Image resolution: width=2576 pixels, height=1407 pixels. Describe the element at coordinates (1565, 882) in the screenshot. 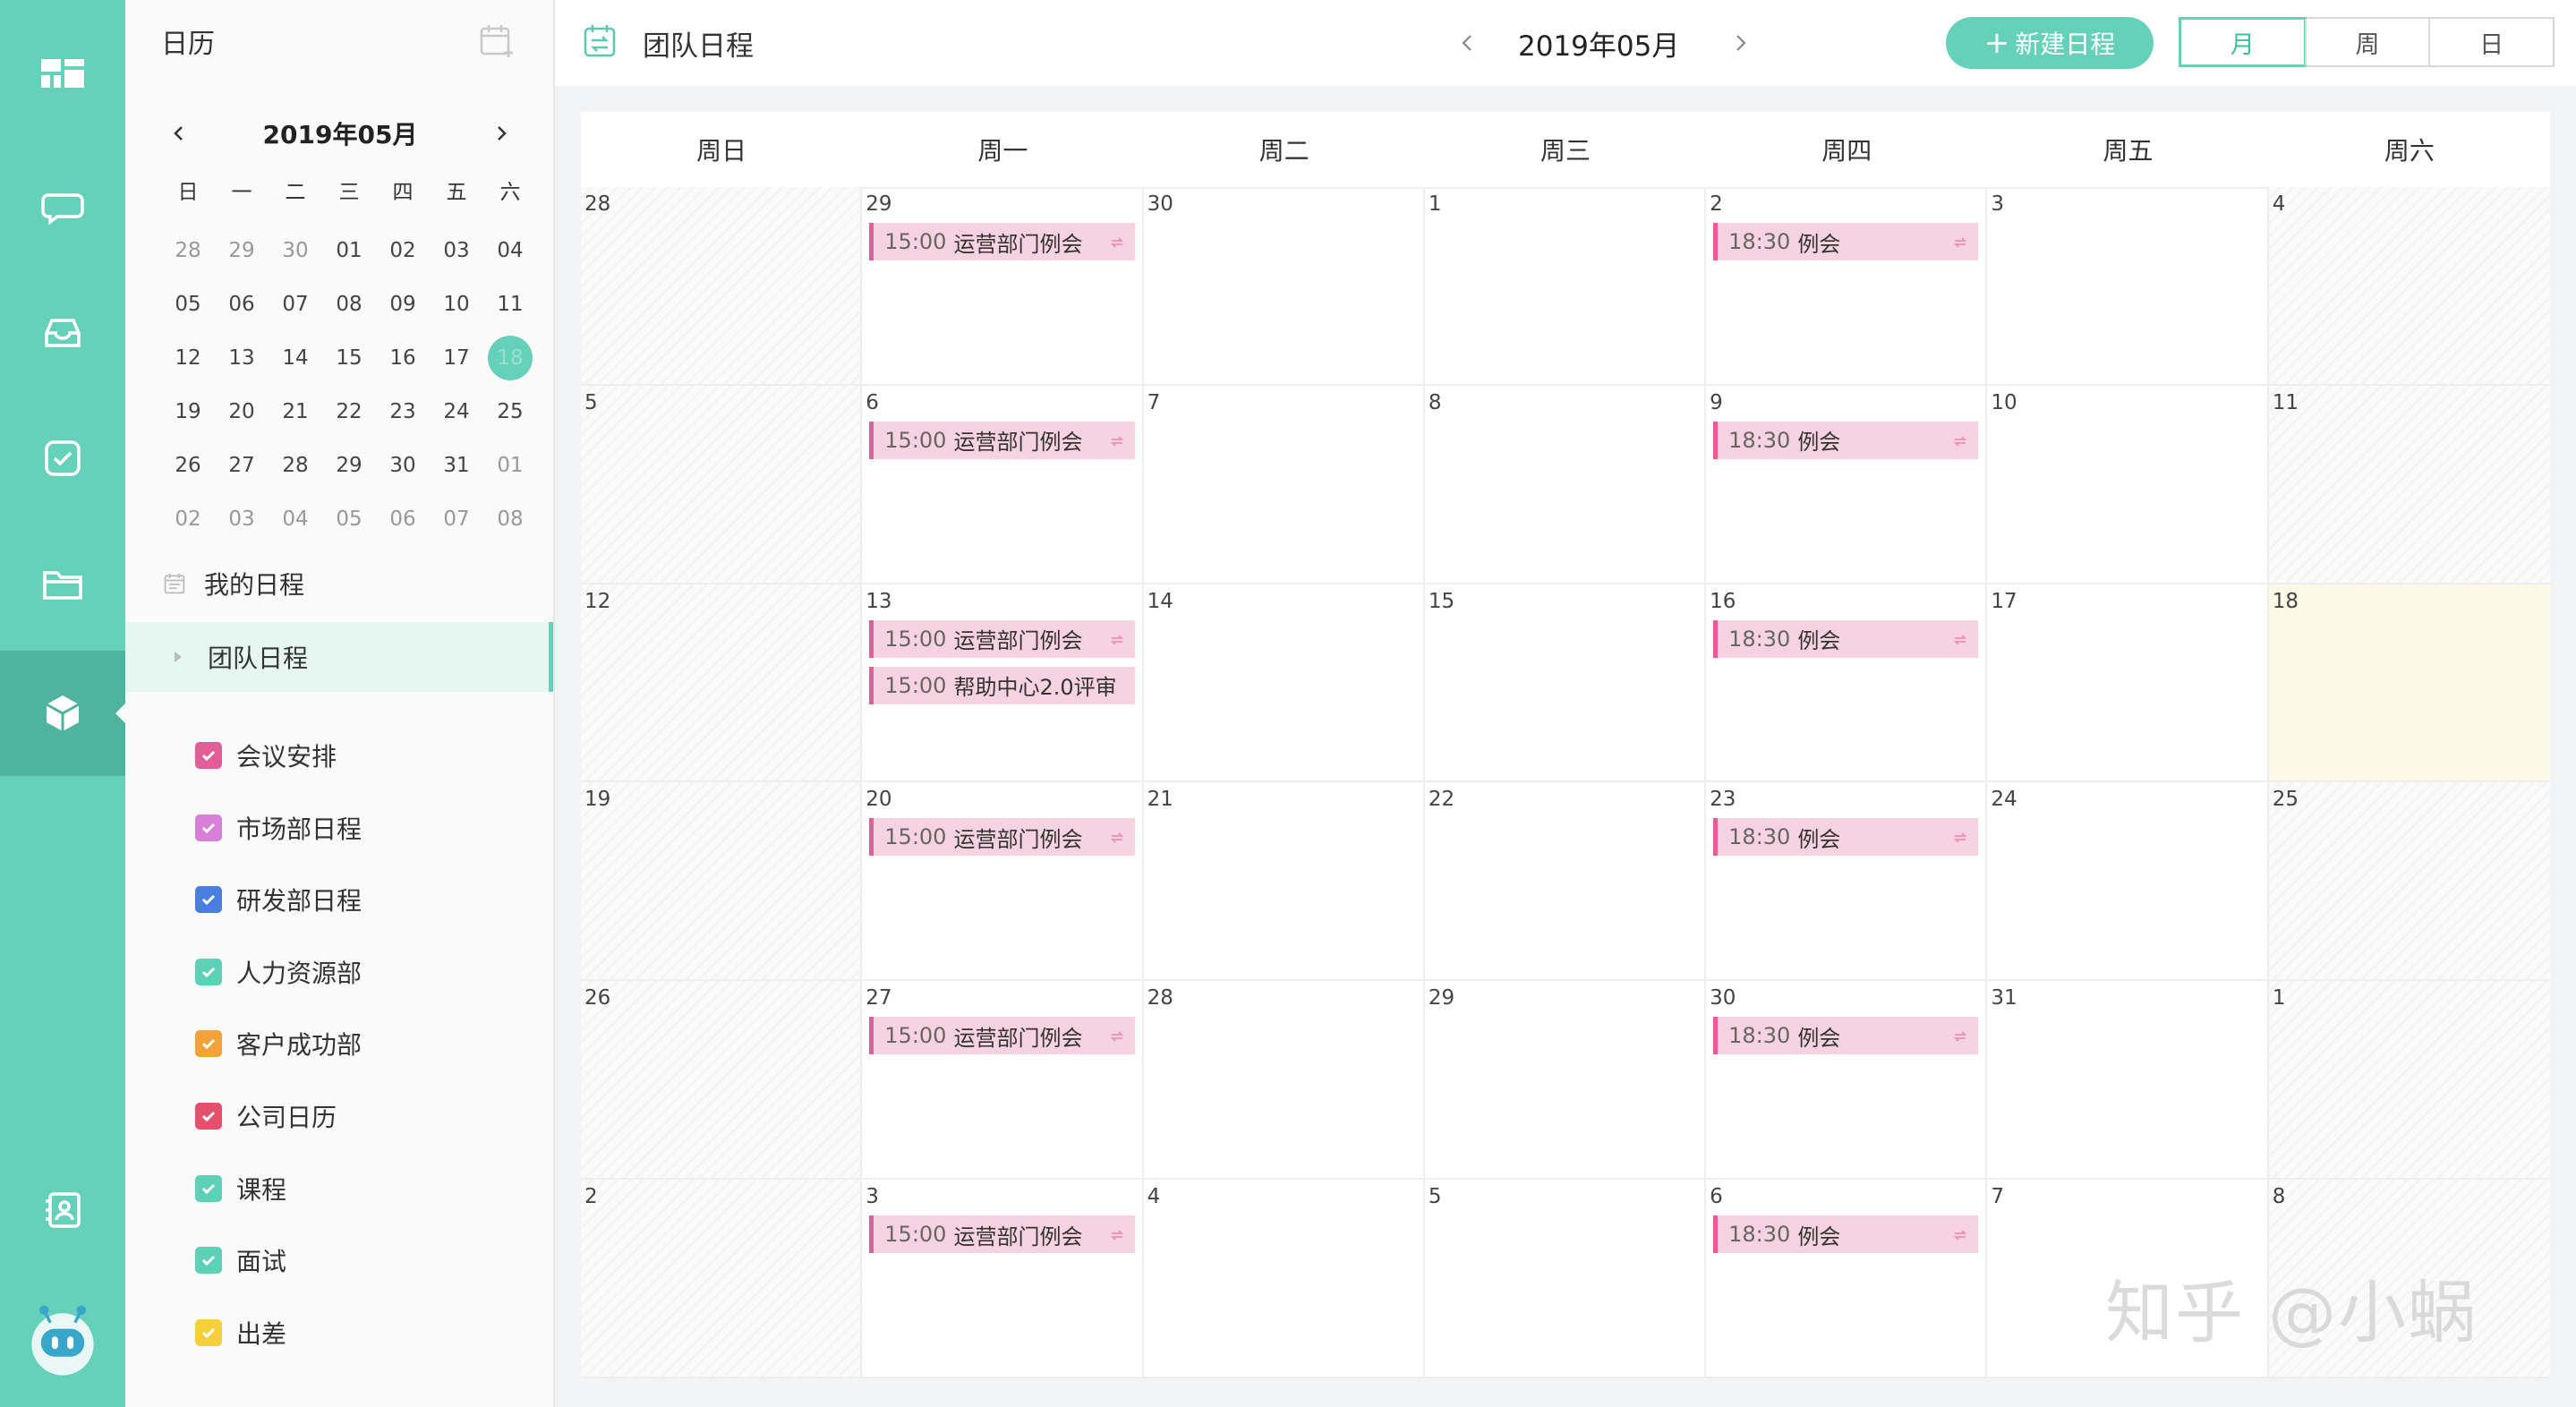

I see `day-cell: 22` at that location.